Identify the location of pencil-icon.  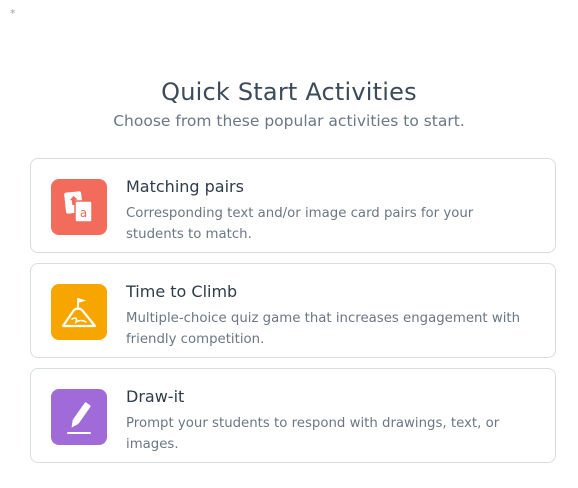
(79, 417).